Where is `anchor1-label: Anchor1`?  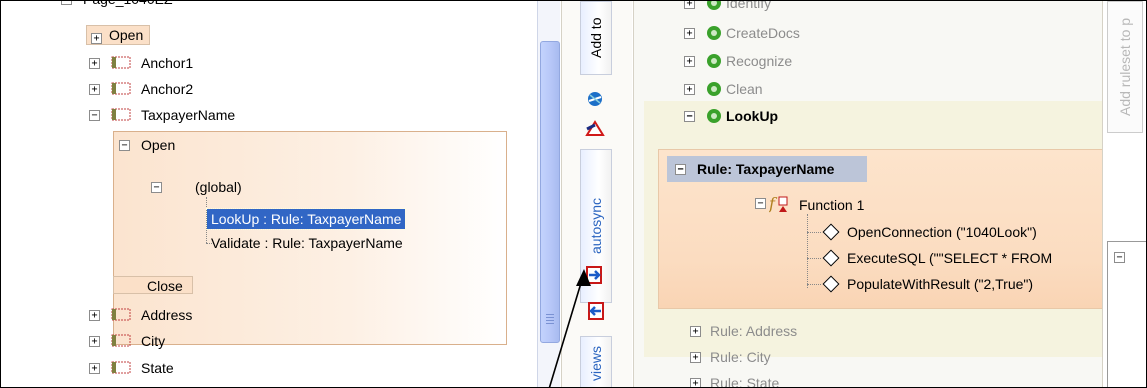
anchor1-label: Anchor1 is located at coordinates (167, 63).